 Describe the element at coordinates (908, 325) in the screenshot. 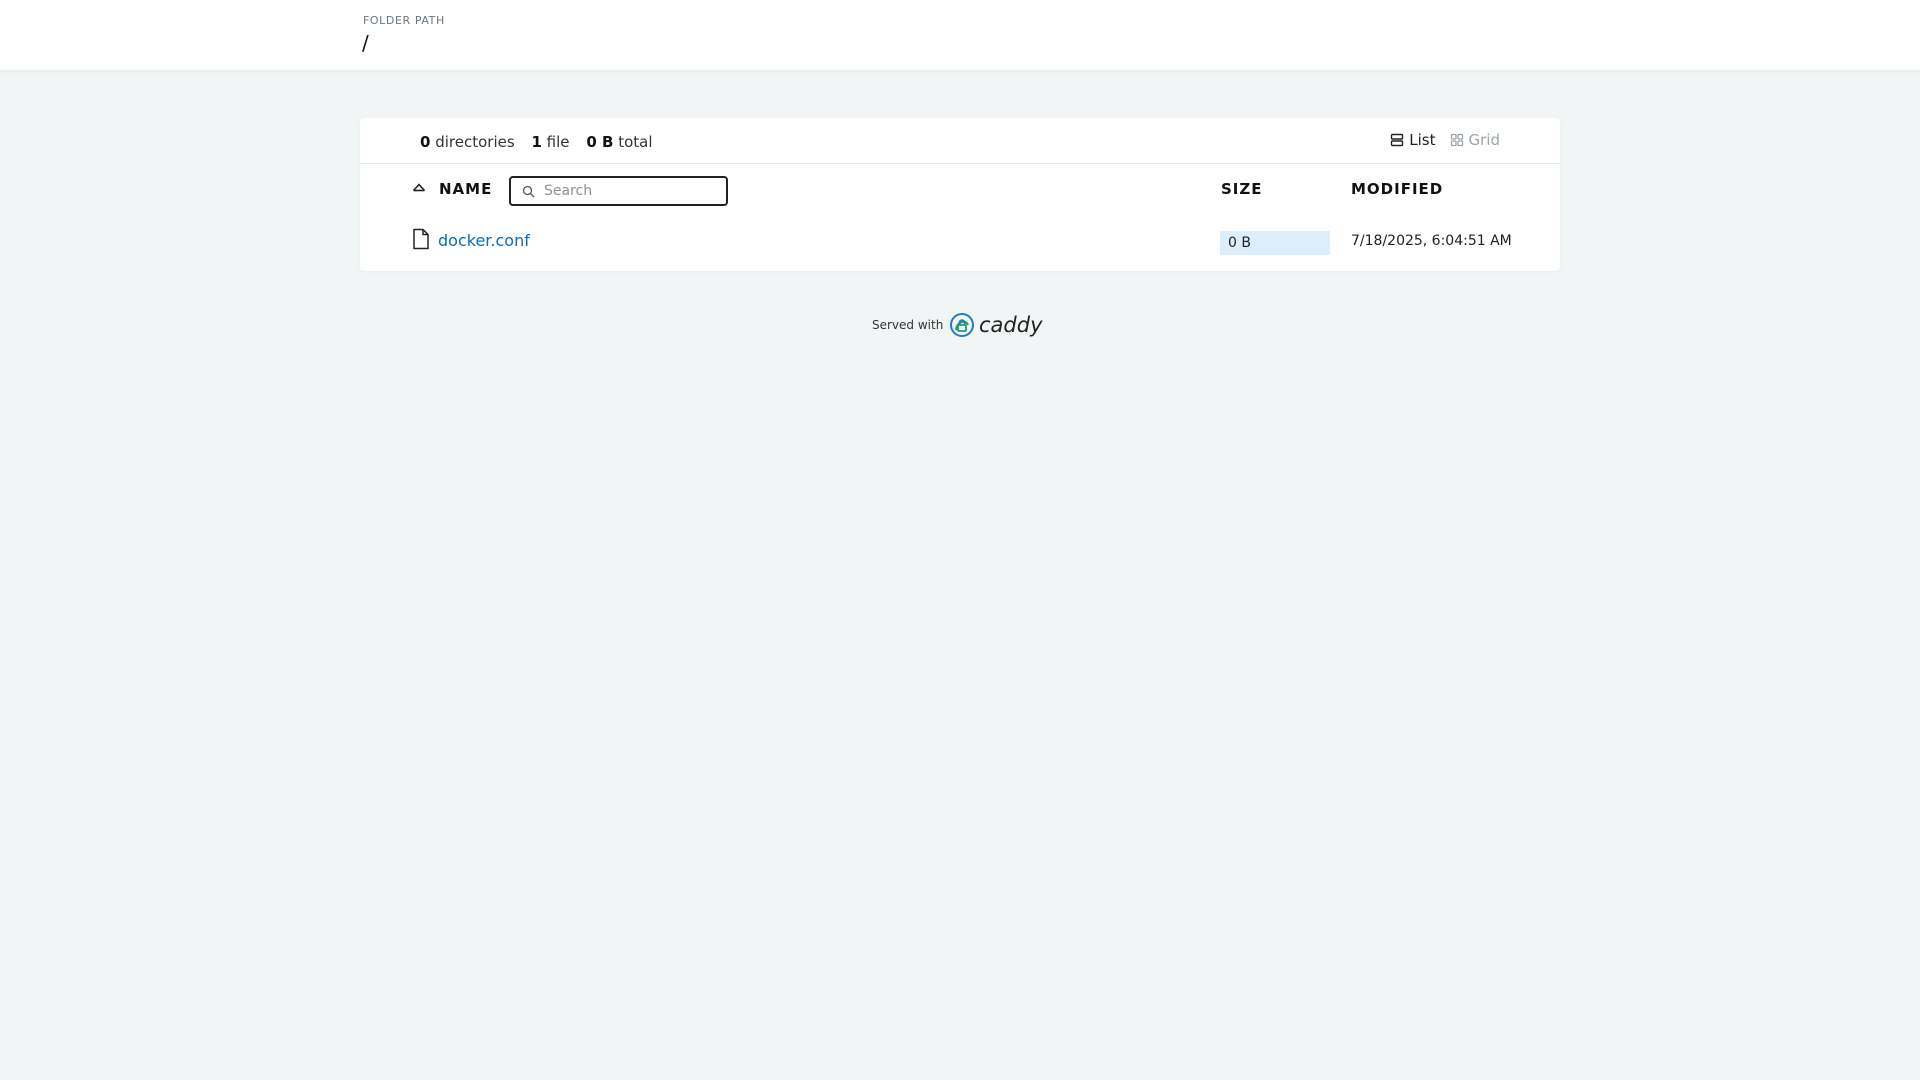

I see `served-with-text: Served with` at that location.